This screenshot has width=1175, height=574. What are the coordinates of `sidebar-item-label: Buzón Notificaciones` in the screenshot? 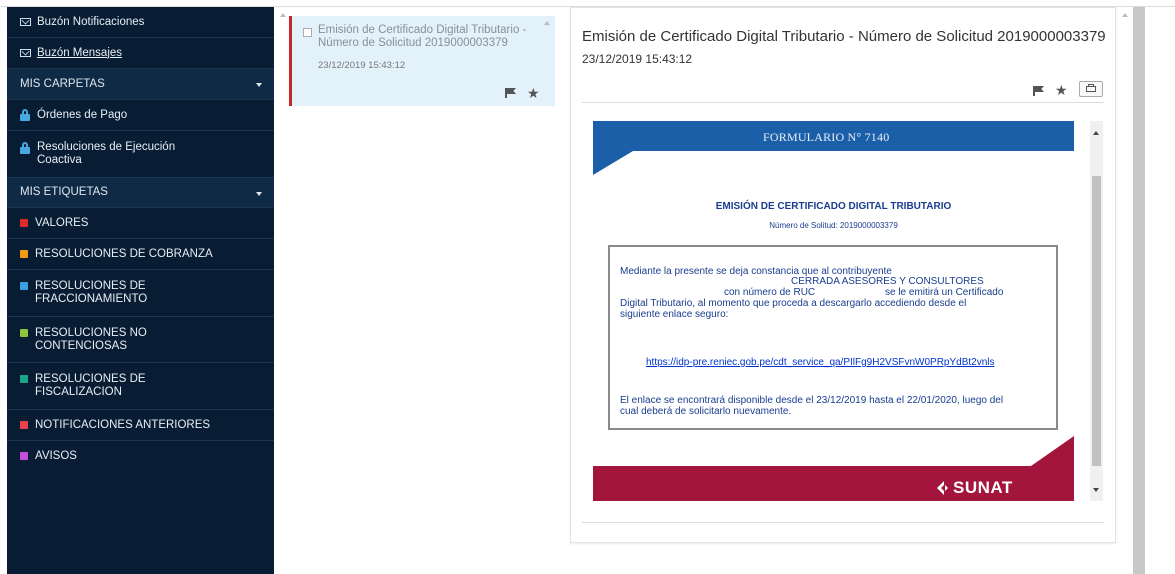 It's located at (91, 21).